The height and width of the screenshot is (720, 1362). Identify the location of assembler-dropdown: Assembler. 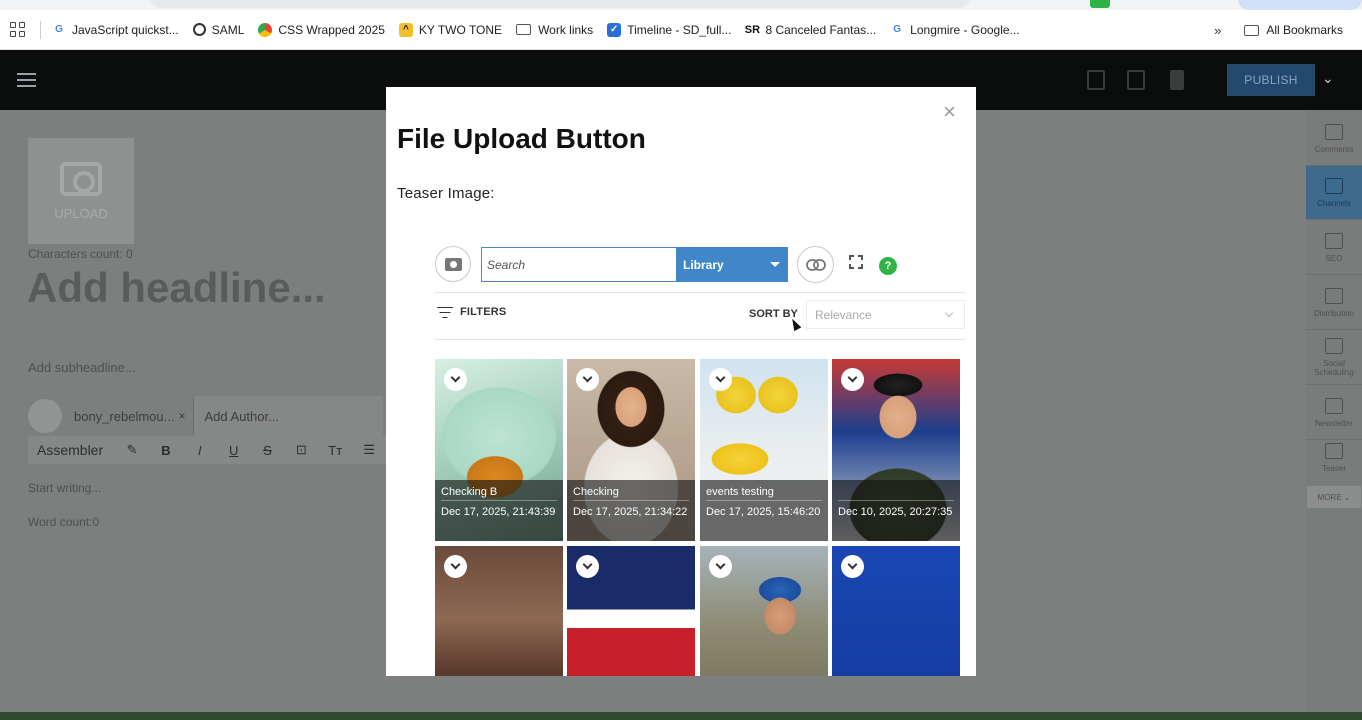
(70, 450).